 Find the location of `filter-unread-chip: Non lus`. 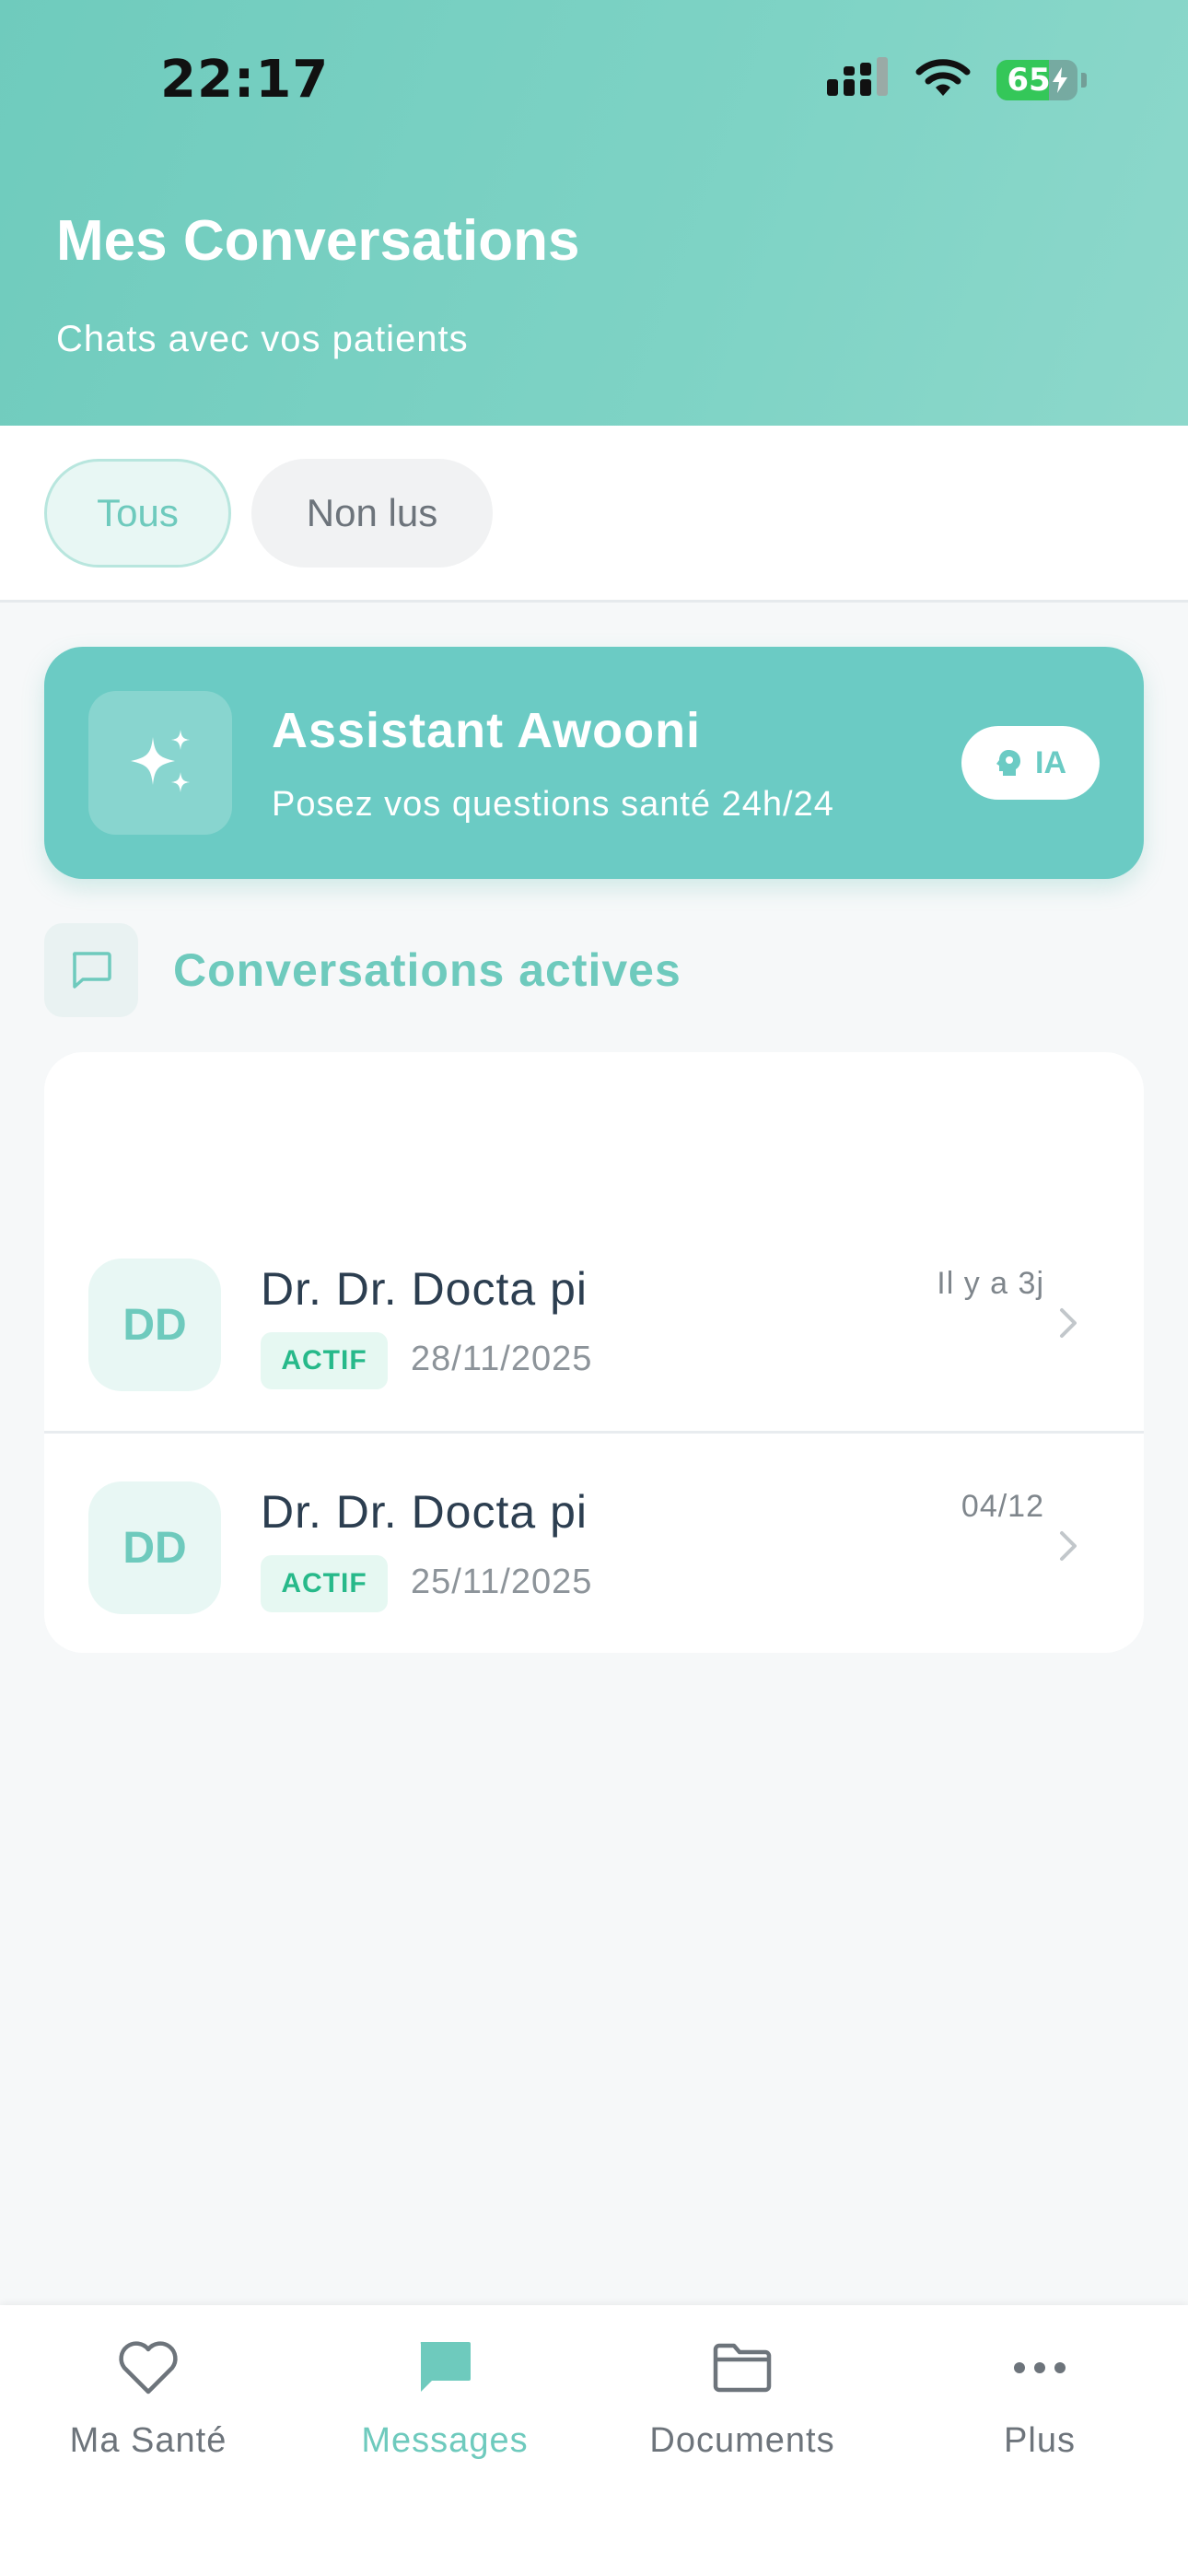

filter-unread-chip: Non lus is located at coordinates (372, 513).